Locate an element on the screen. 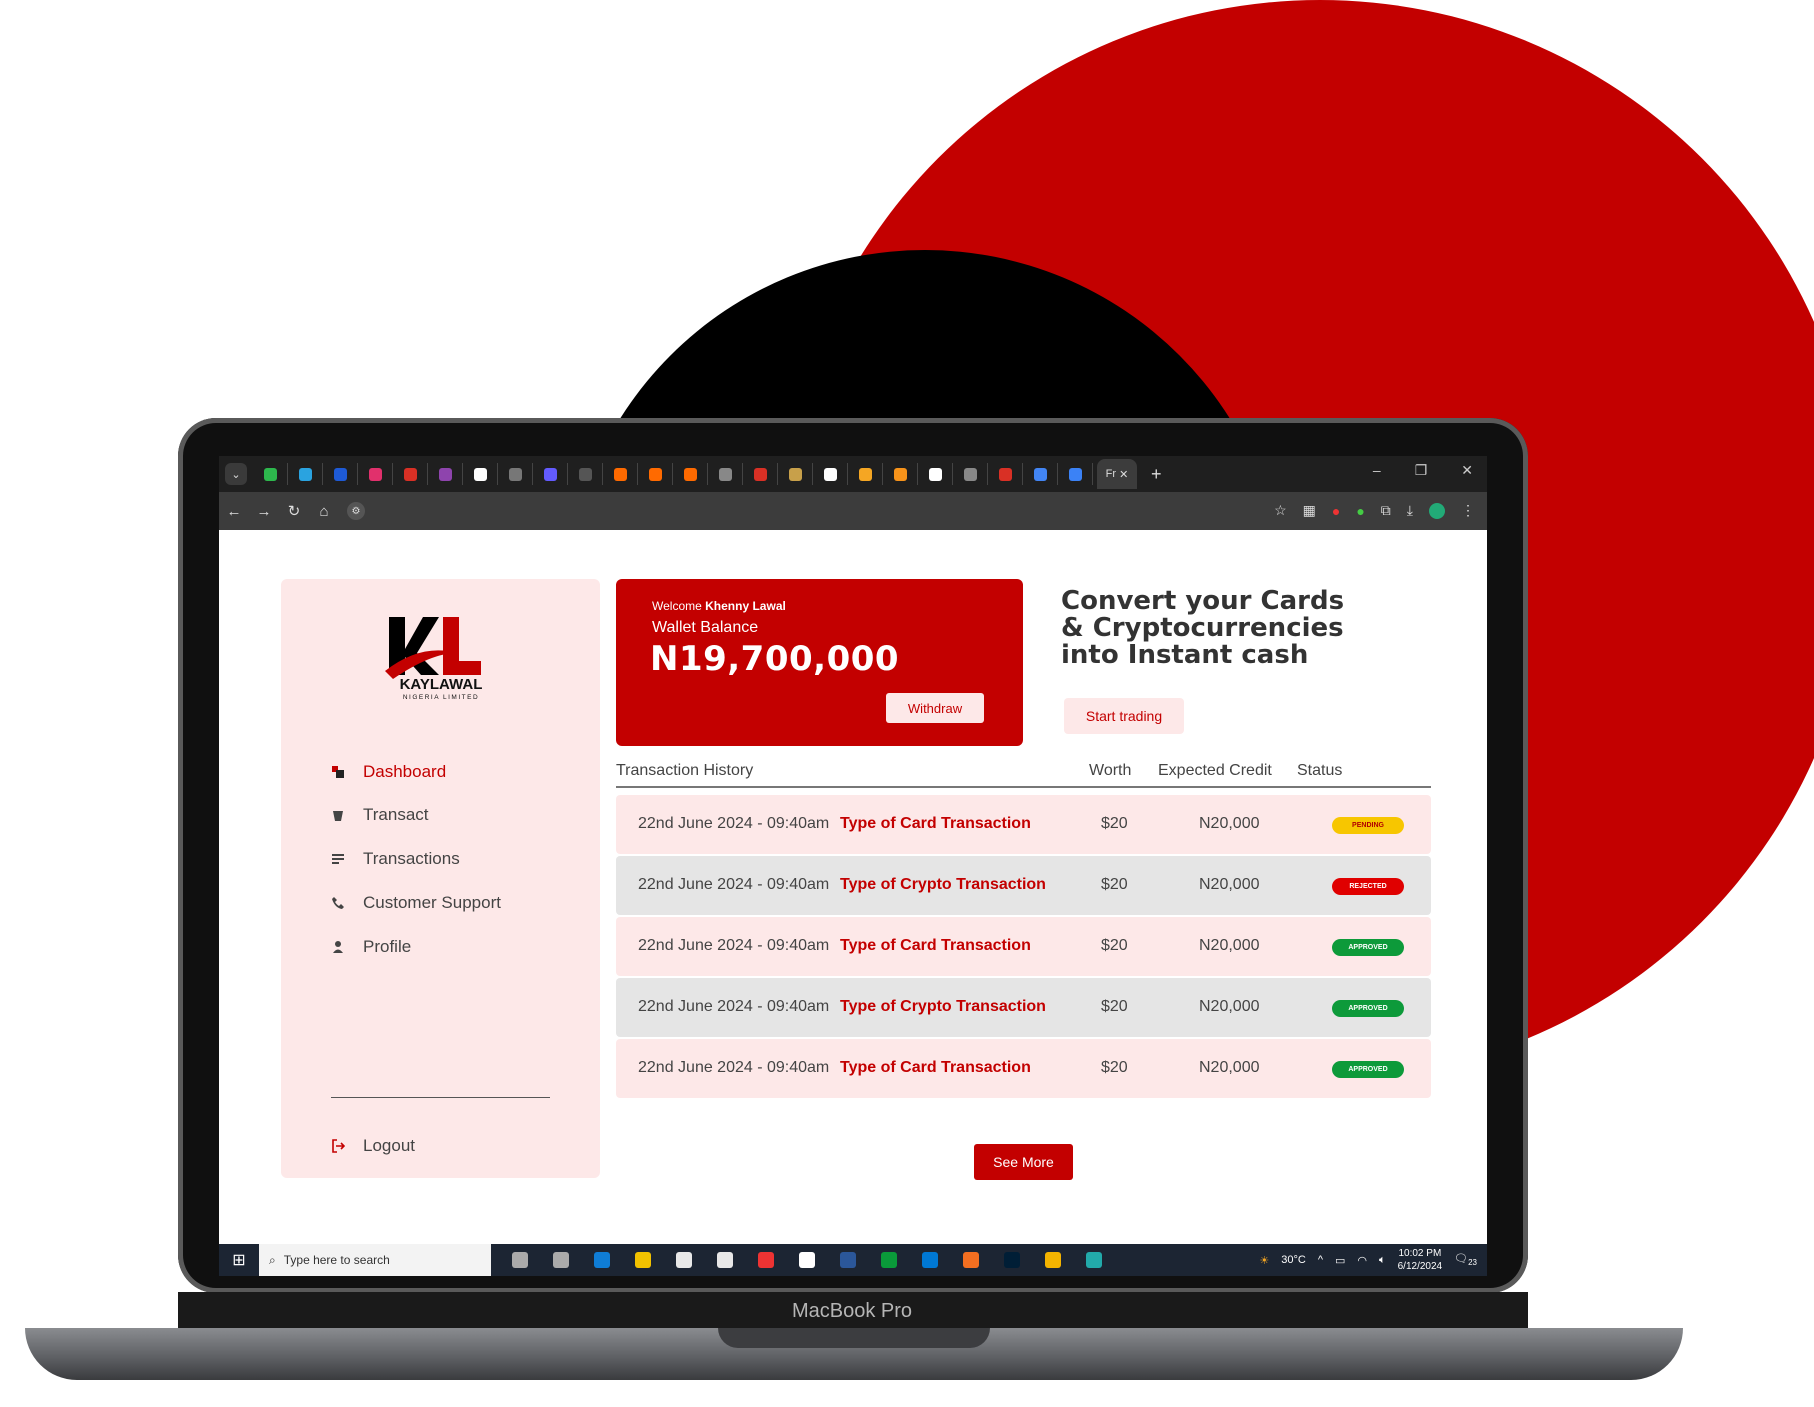 Image resolution: width=1814 pixels, height=1407 pixels. back-icon: ← is located at coordinates (234, 511).